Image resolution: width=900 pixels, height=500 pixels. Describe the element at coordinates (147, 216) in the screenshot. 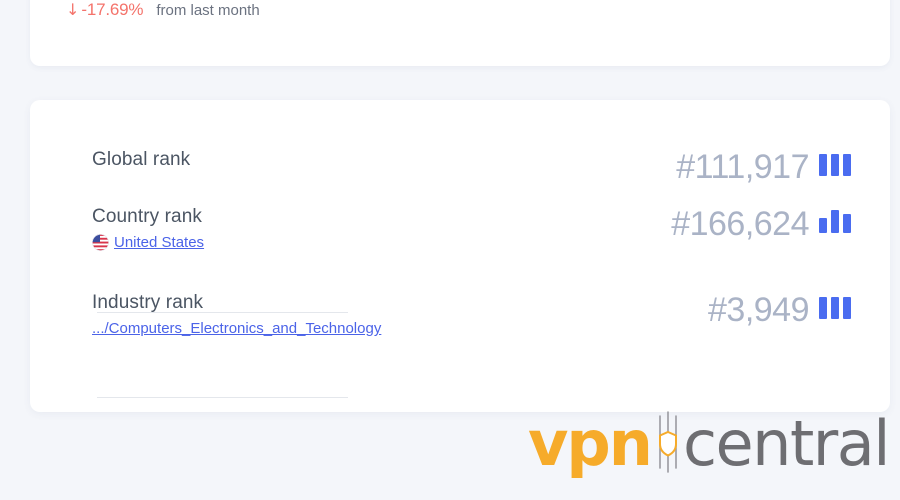

I see `rank-label-country: Country rank` at that location.